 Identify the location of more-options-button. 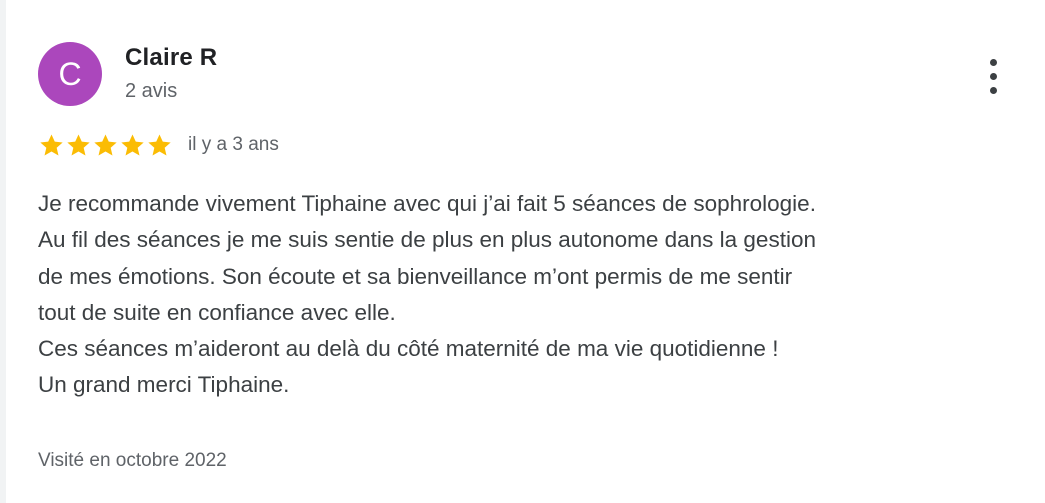
(994, 76).